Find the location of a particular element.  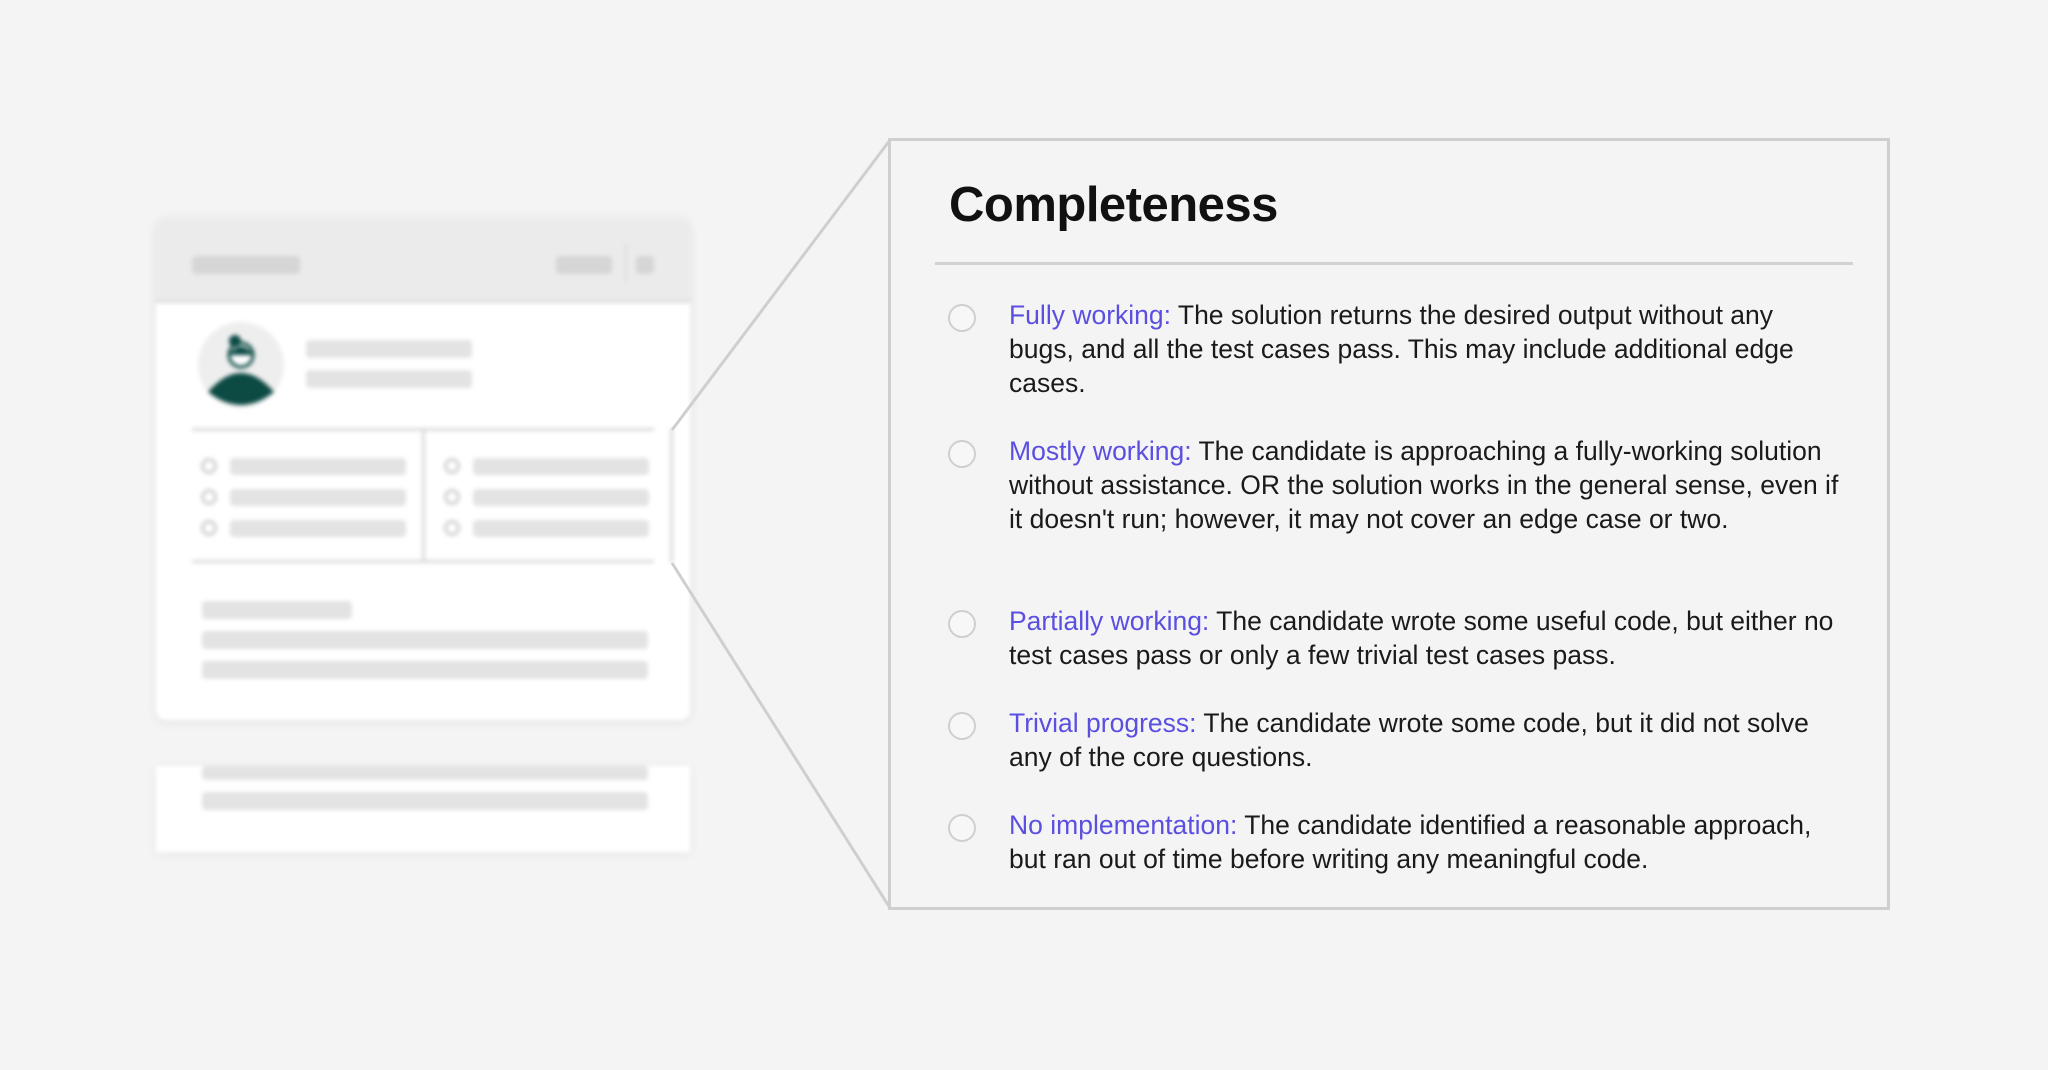

option-label: Trivial progress: is located at coordinates (1103, 723).